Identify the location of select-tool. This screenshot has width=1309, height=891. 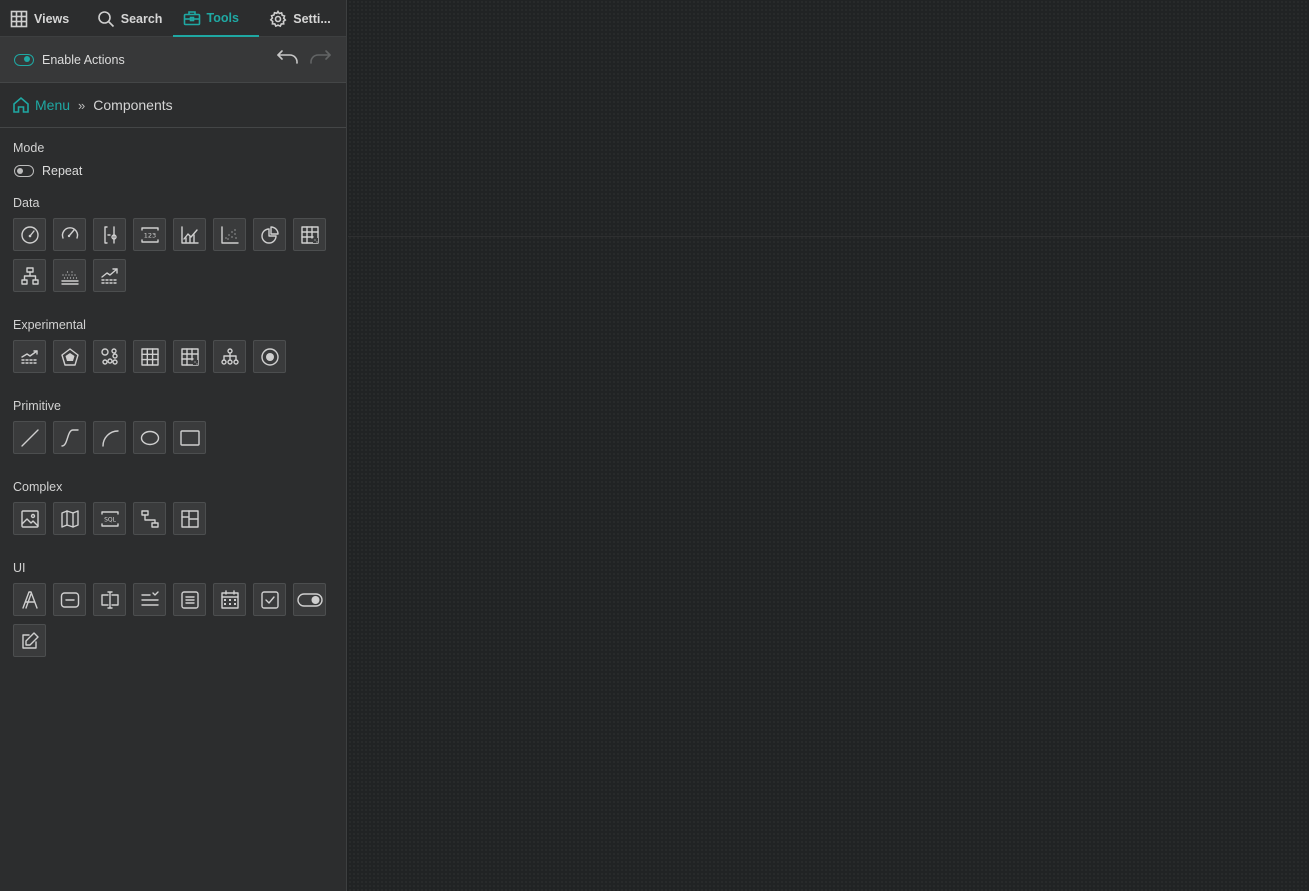
(149, 599).